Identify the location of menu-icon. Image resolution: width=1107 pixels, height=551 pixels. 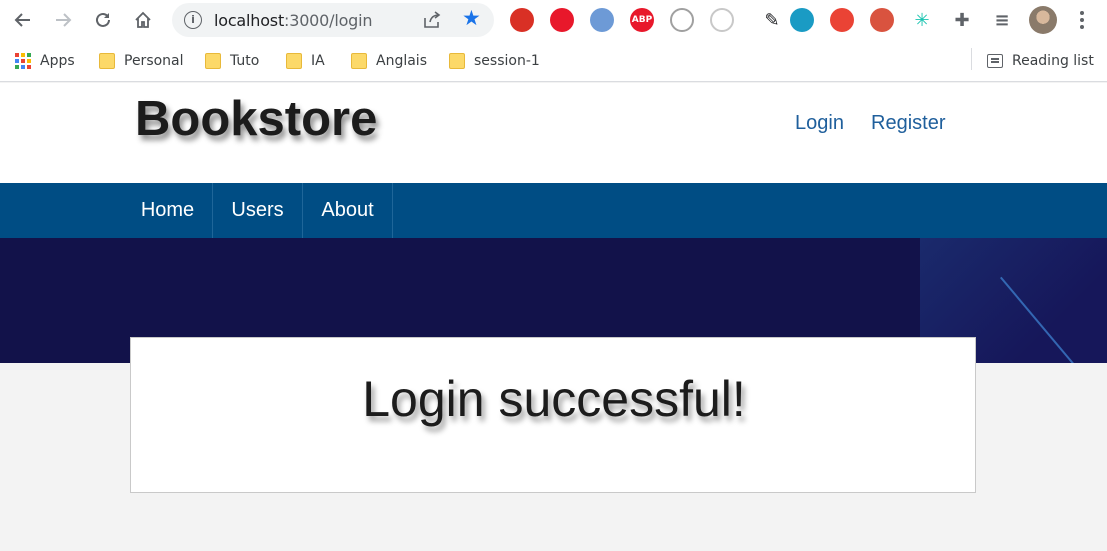
(1082, 20).